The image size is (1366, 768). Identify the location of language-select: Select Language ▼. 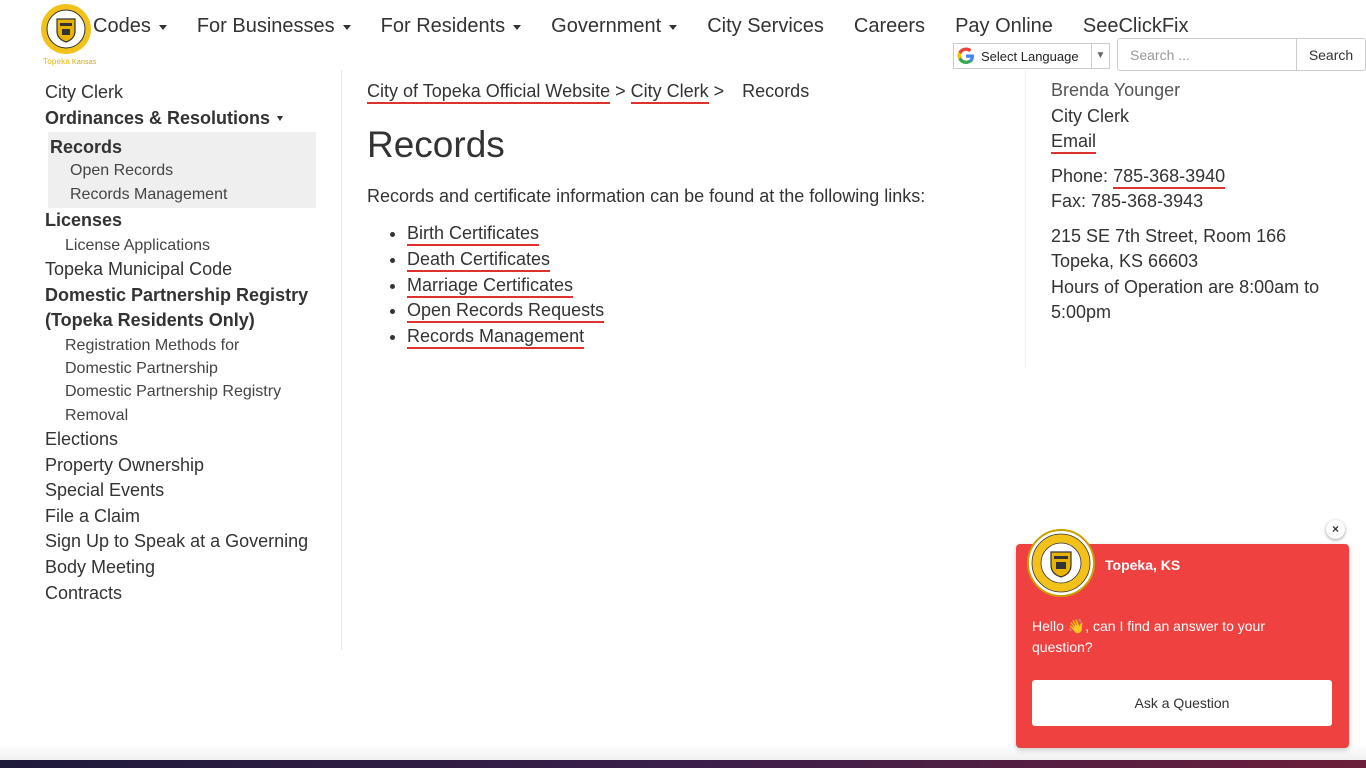
(1031, 56).